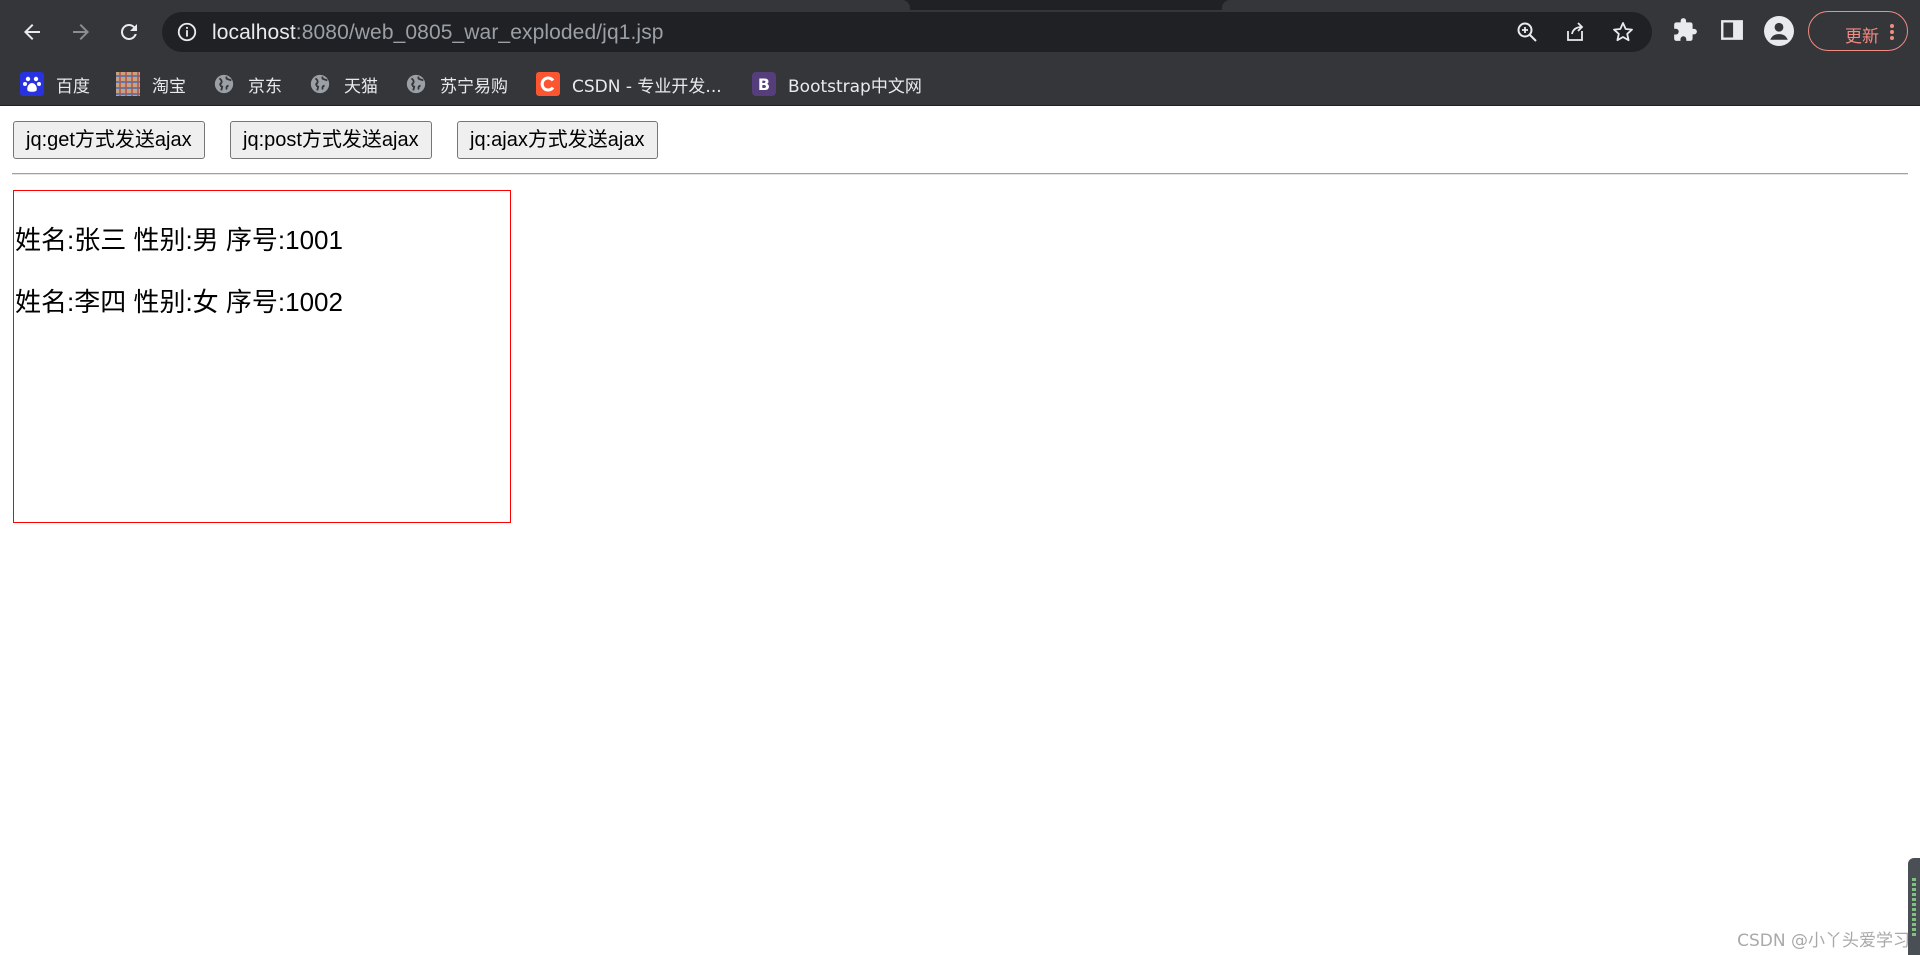 The height and width of the screenshot is (955, 1920). Describe the element at coordinates (331, 140) in the screenshot. I see `jq-post-button: jq:post方式发送ajax` at that location.